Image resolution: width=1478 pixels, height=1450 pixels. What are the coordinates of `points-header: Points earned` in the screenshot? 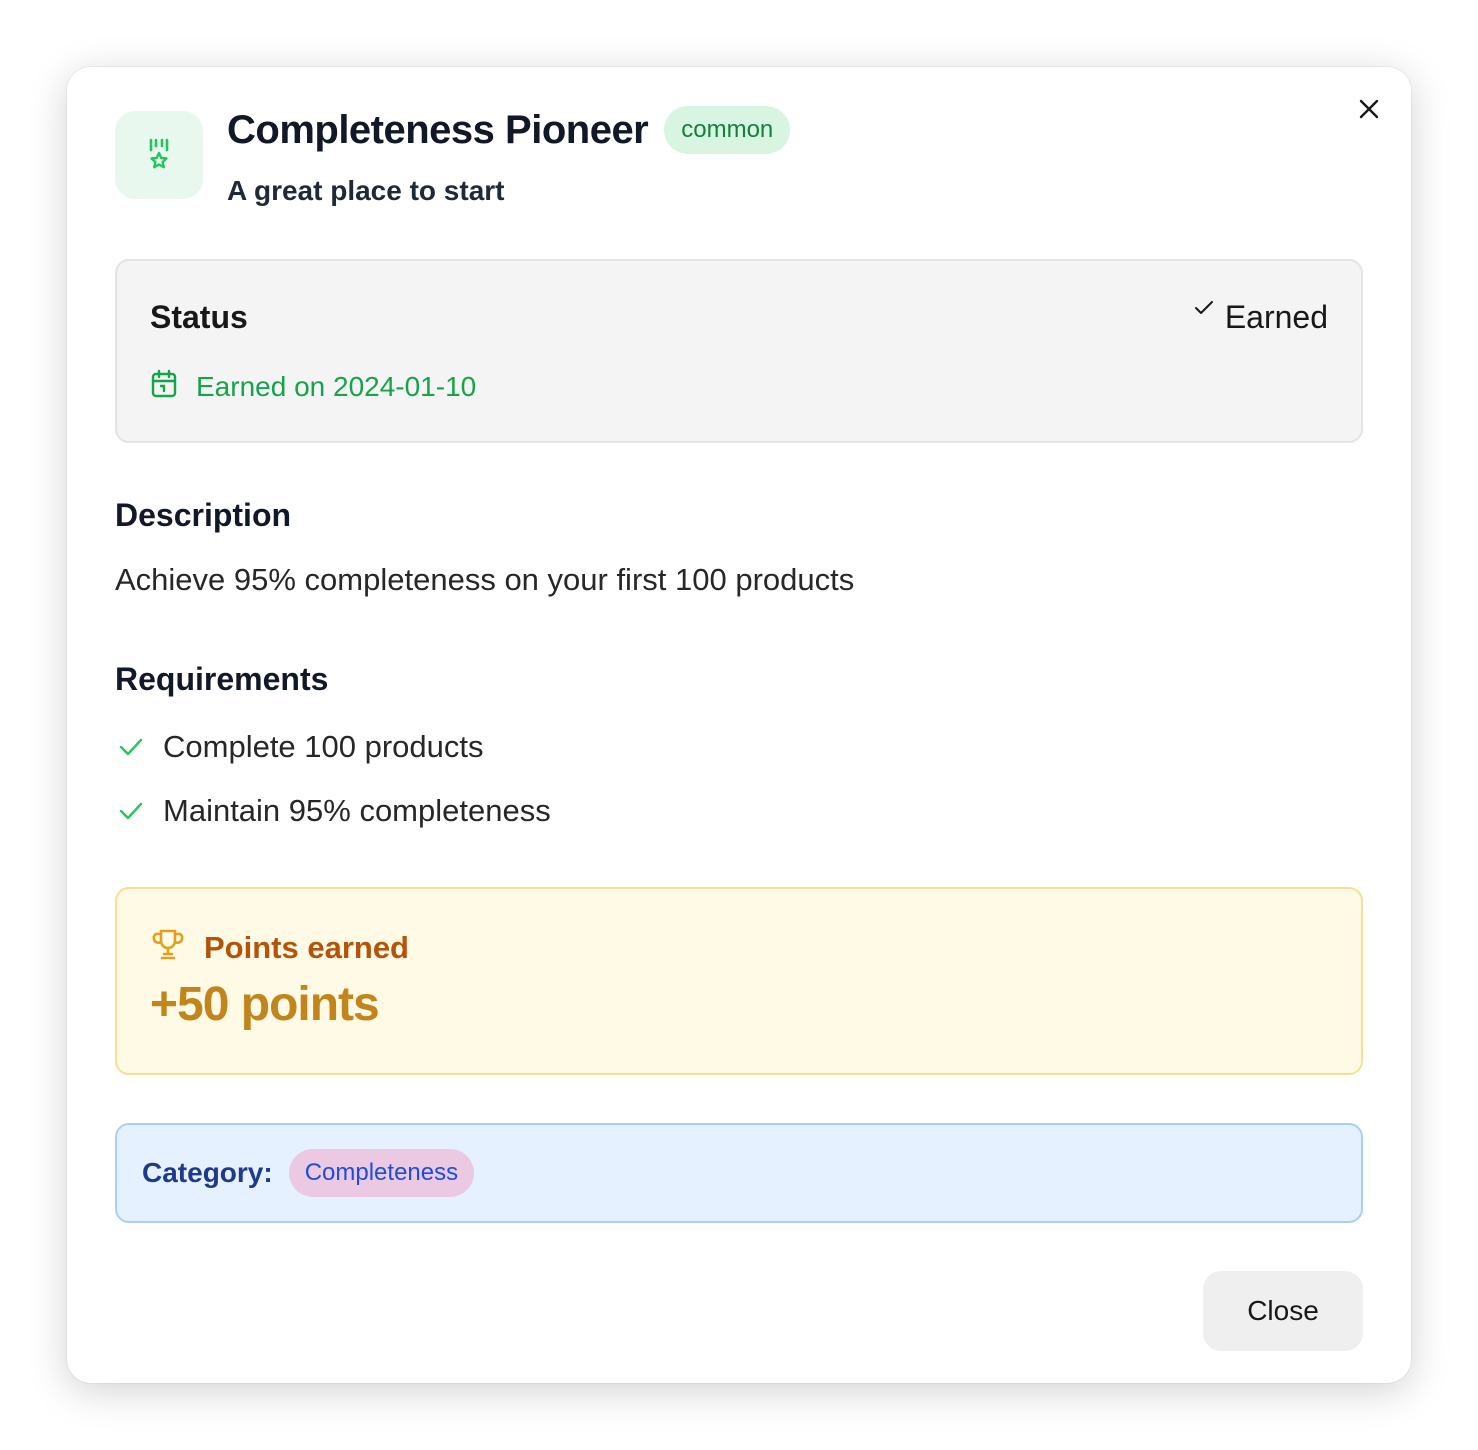 It's located at (279, 947).